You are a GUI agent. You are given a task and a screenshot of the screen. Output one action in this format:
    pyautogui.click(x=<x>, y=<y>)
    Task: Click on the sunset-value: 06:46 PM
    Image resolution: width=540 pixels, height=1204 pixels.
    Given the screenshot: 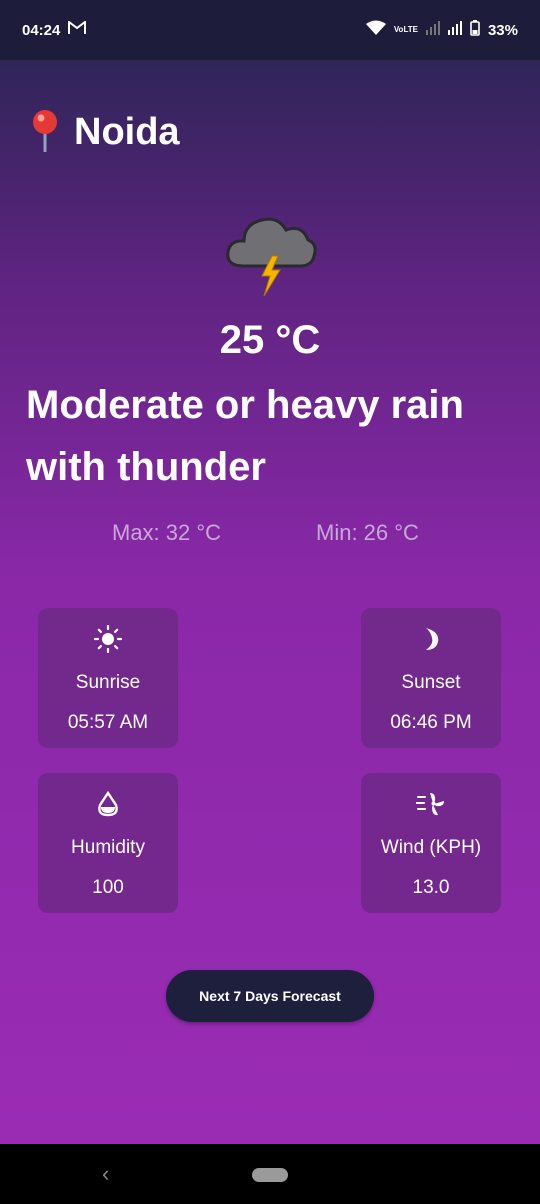 What is the action you would take?
    pyautogui.click(x=431, y=722)
    